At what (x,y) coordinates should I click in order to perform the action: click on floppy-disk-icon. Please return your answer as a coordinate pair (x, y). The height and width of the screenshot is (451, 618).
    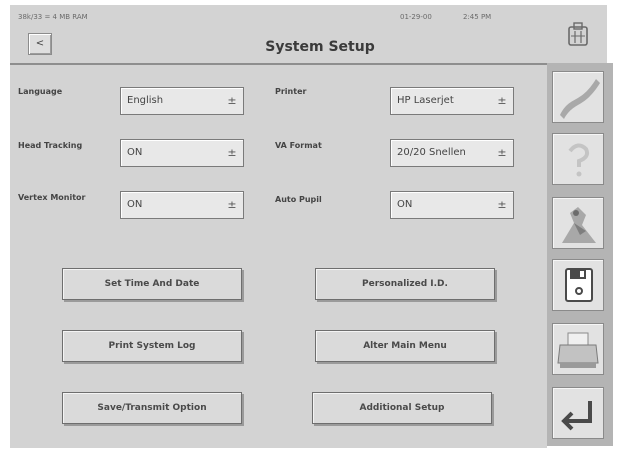
    Looking at the image, I should click on (579, 285).